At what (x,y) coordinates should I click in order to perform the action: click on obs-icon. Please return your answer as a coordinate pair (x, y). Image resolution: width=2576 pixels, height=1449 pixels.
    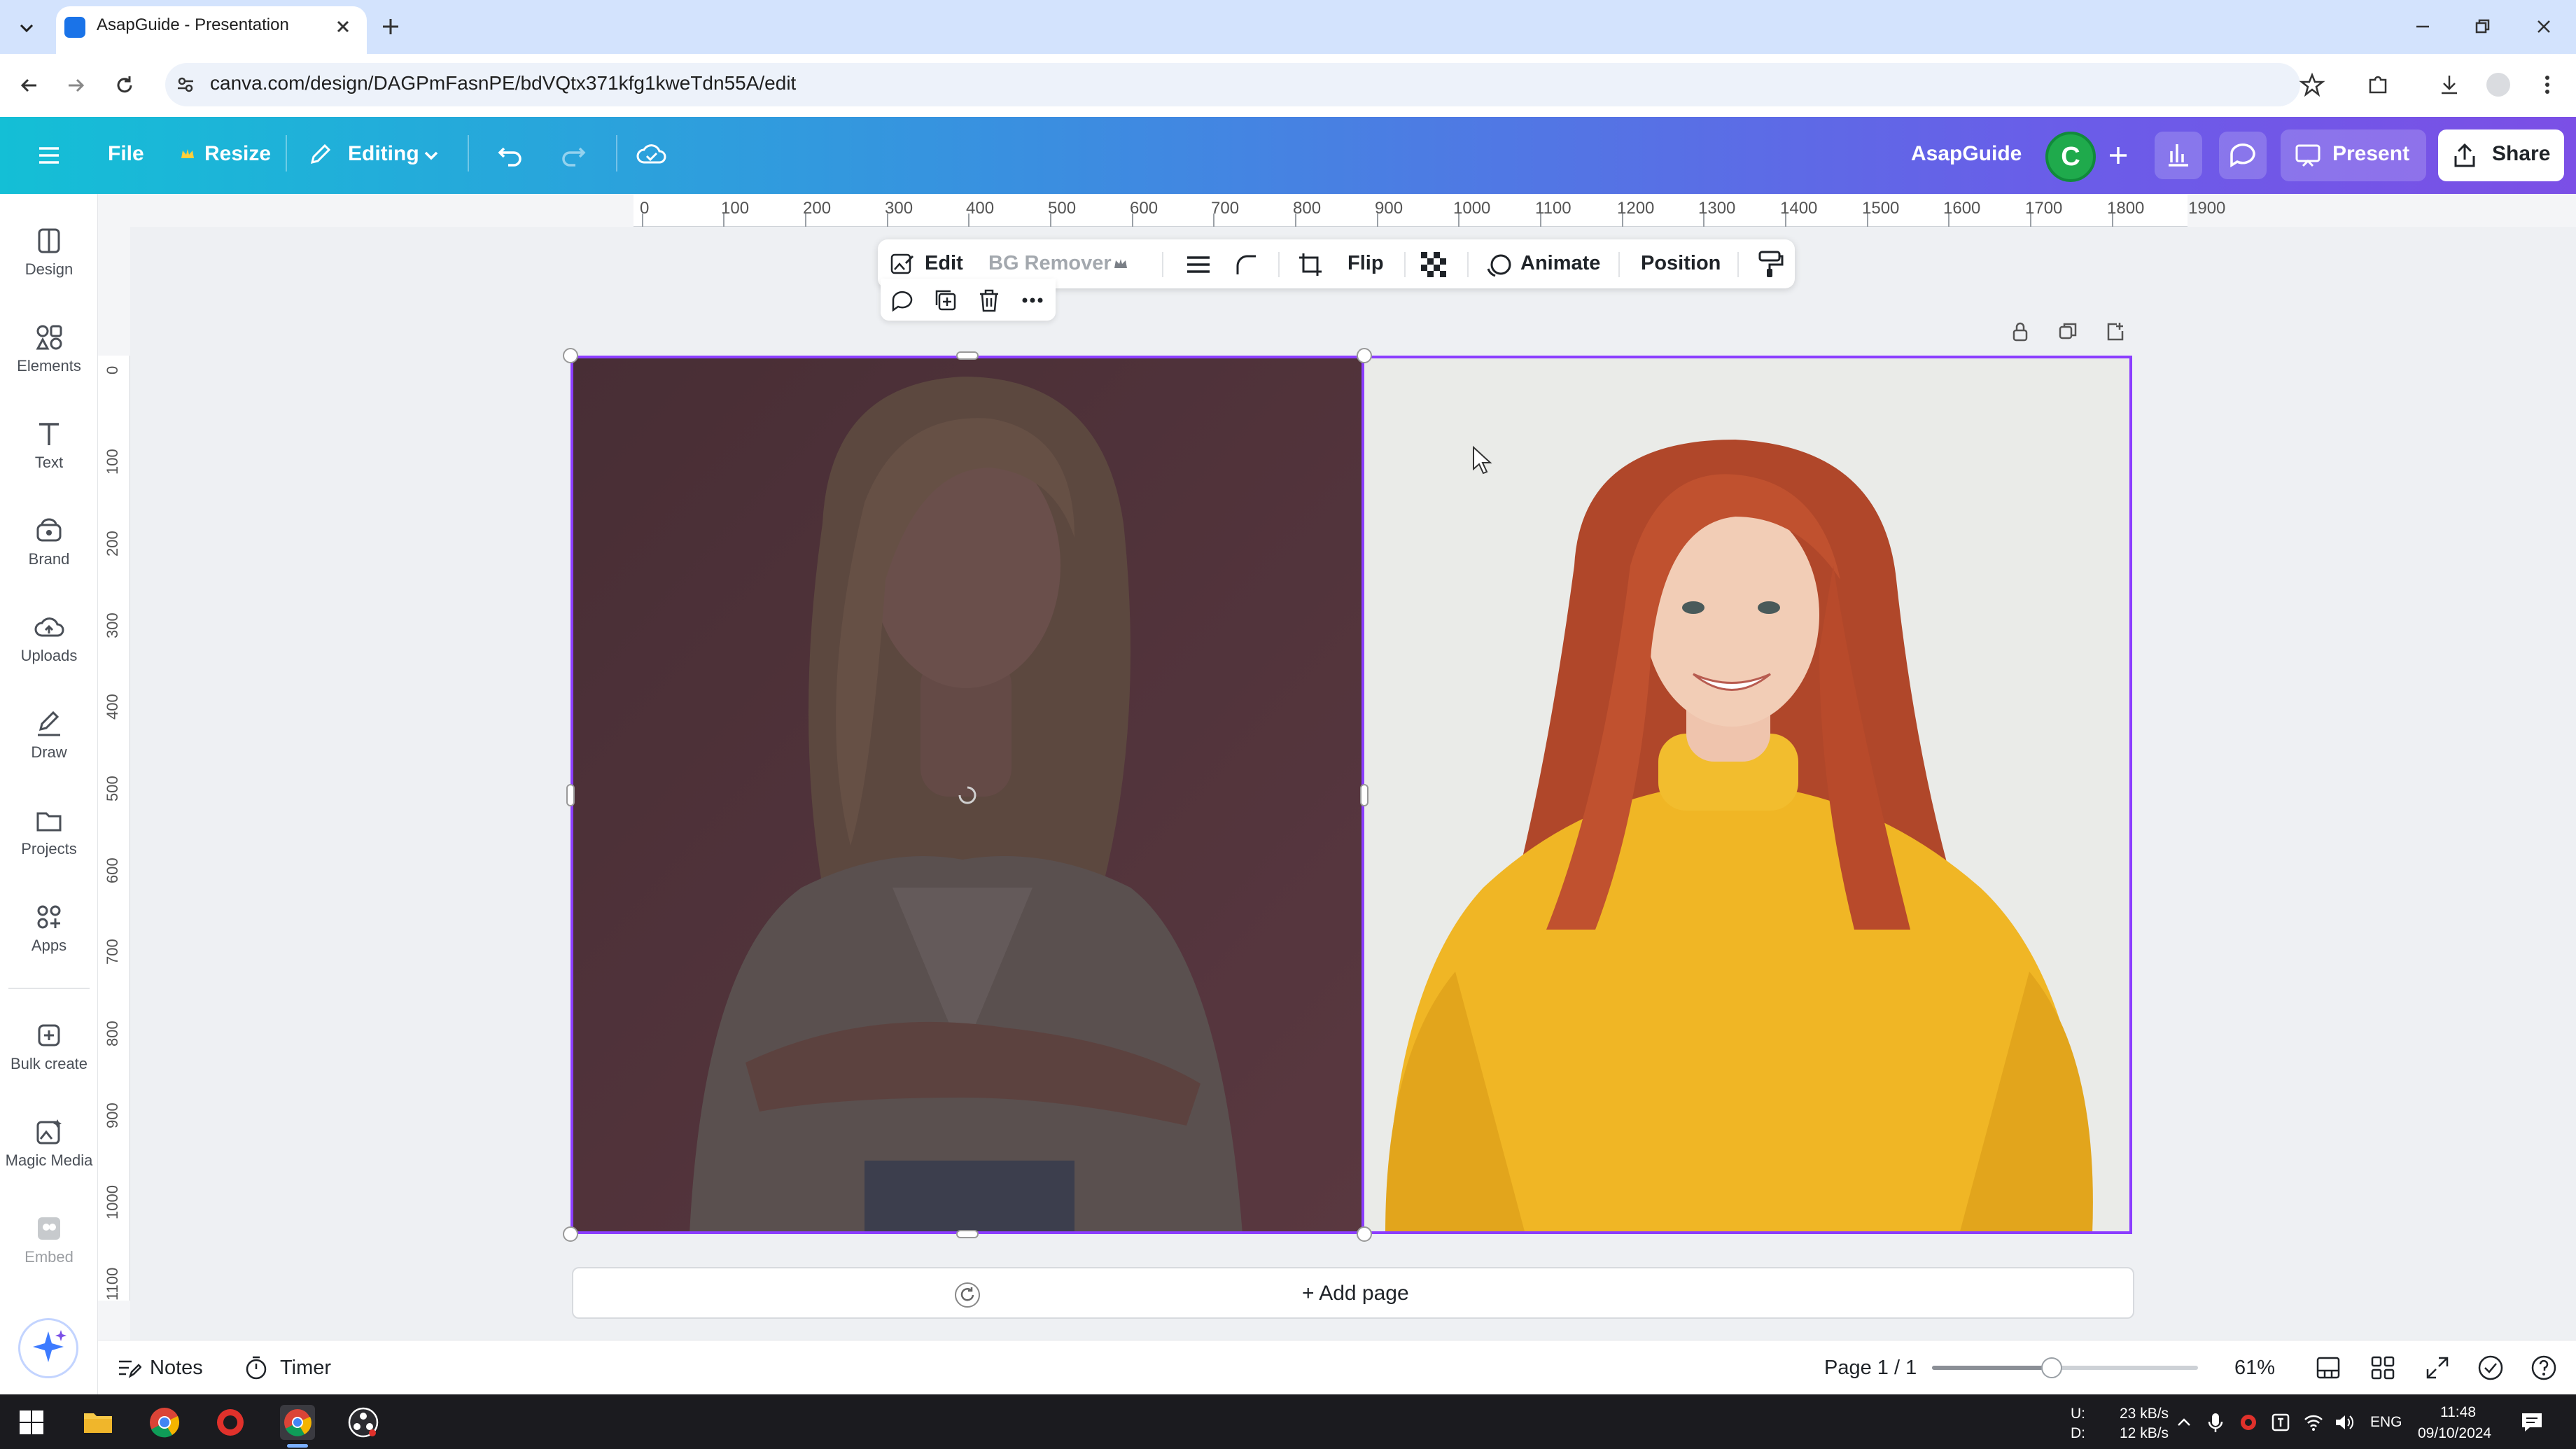
    Looking at the image, I should click on (363, 1422).